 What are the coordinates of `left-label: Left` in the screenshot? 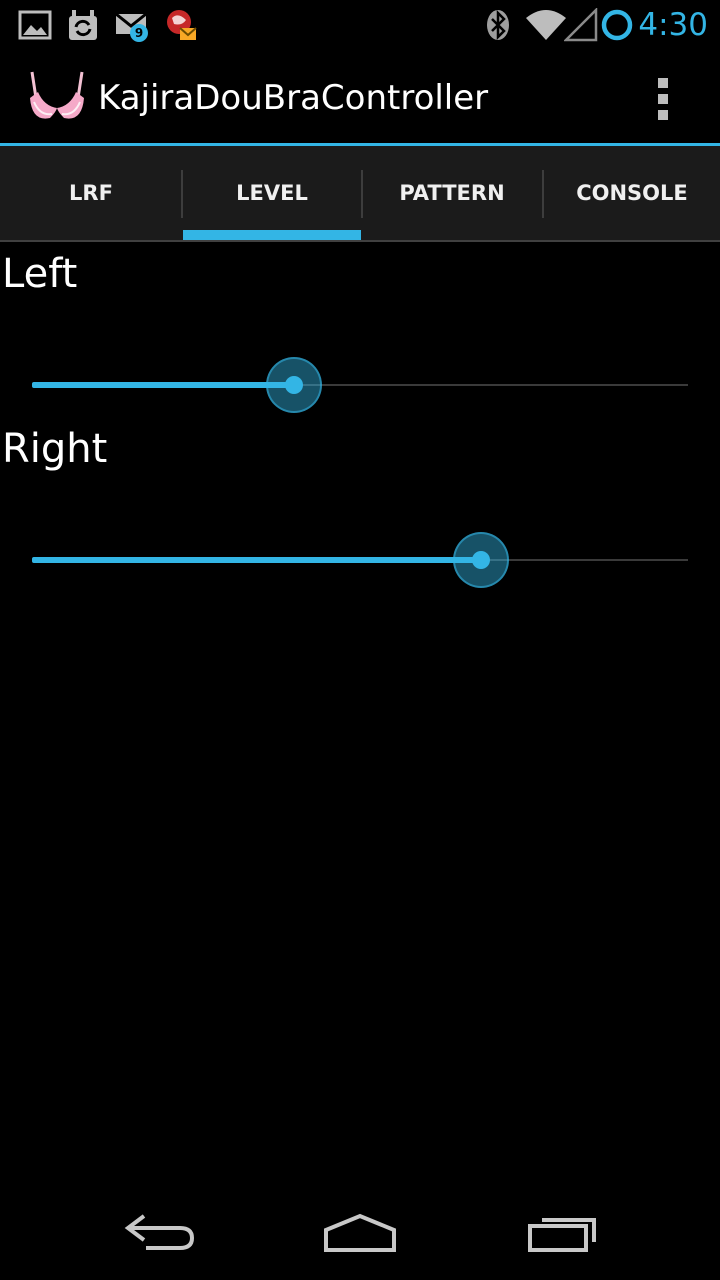 It's located at (40, 274).